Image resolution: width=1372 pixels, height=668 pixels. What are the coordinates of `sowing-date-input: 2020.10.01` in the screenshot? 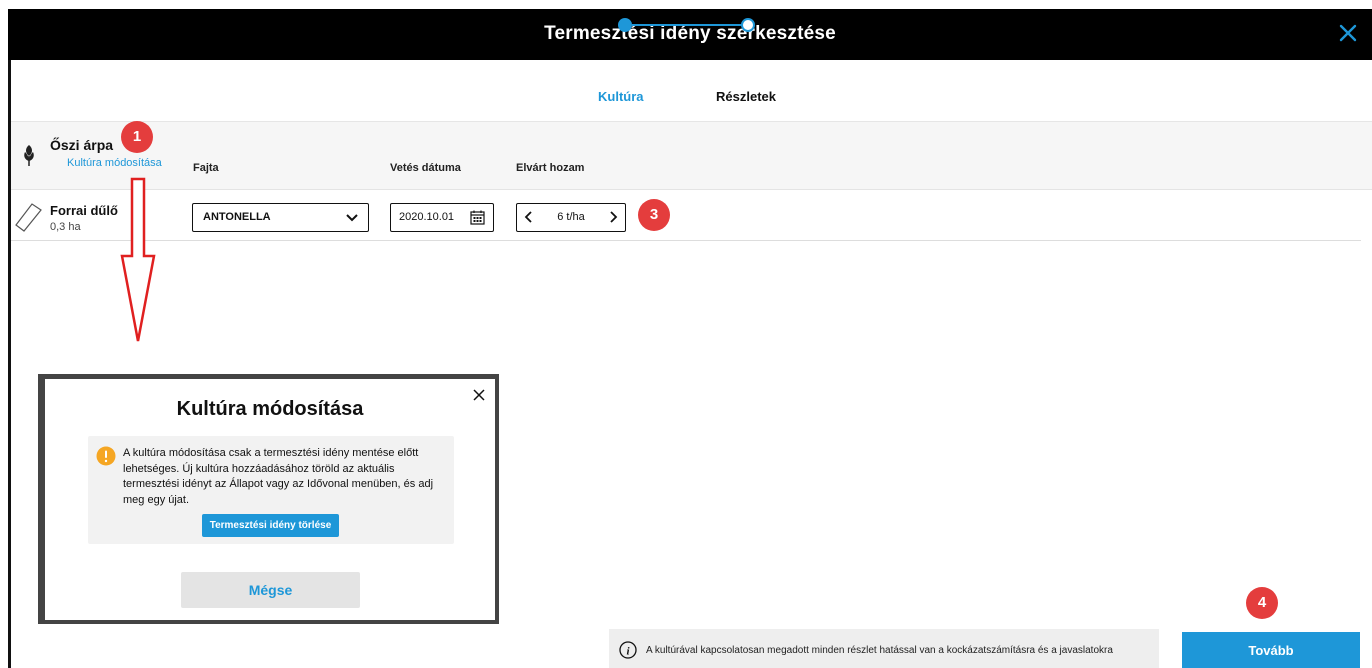 It's located at (442, 217).